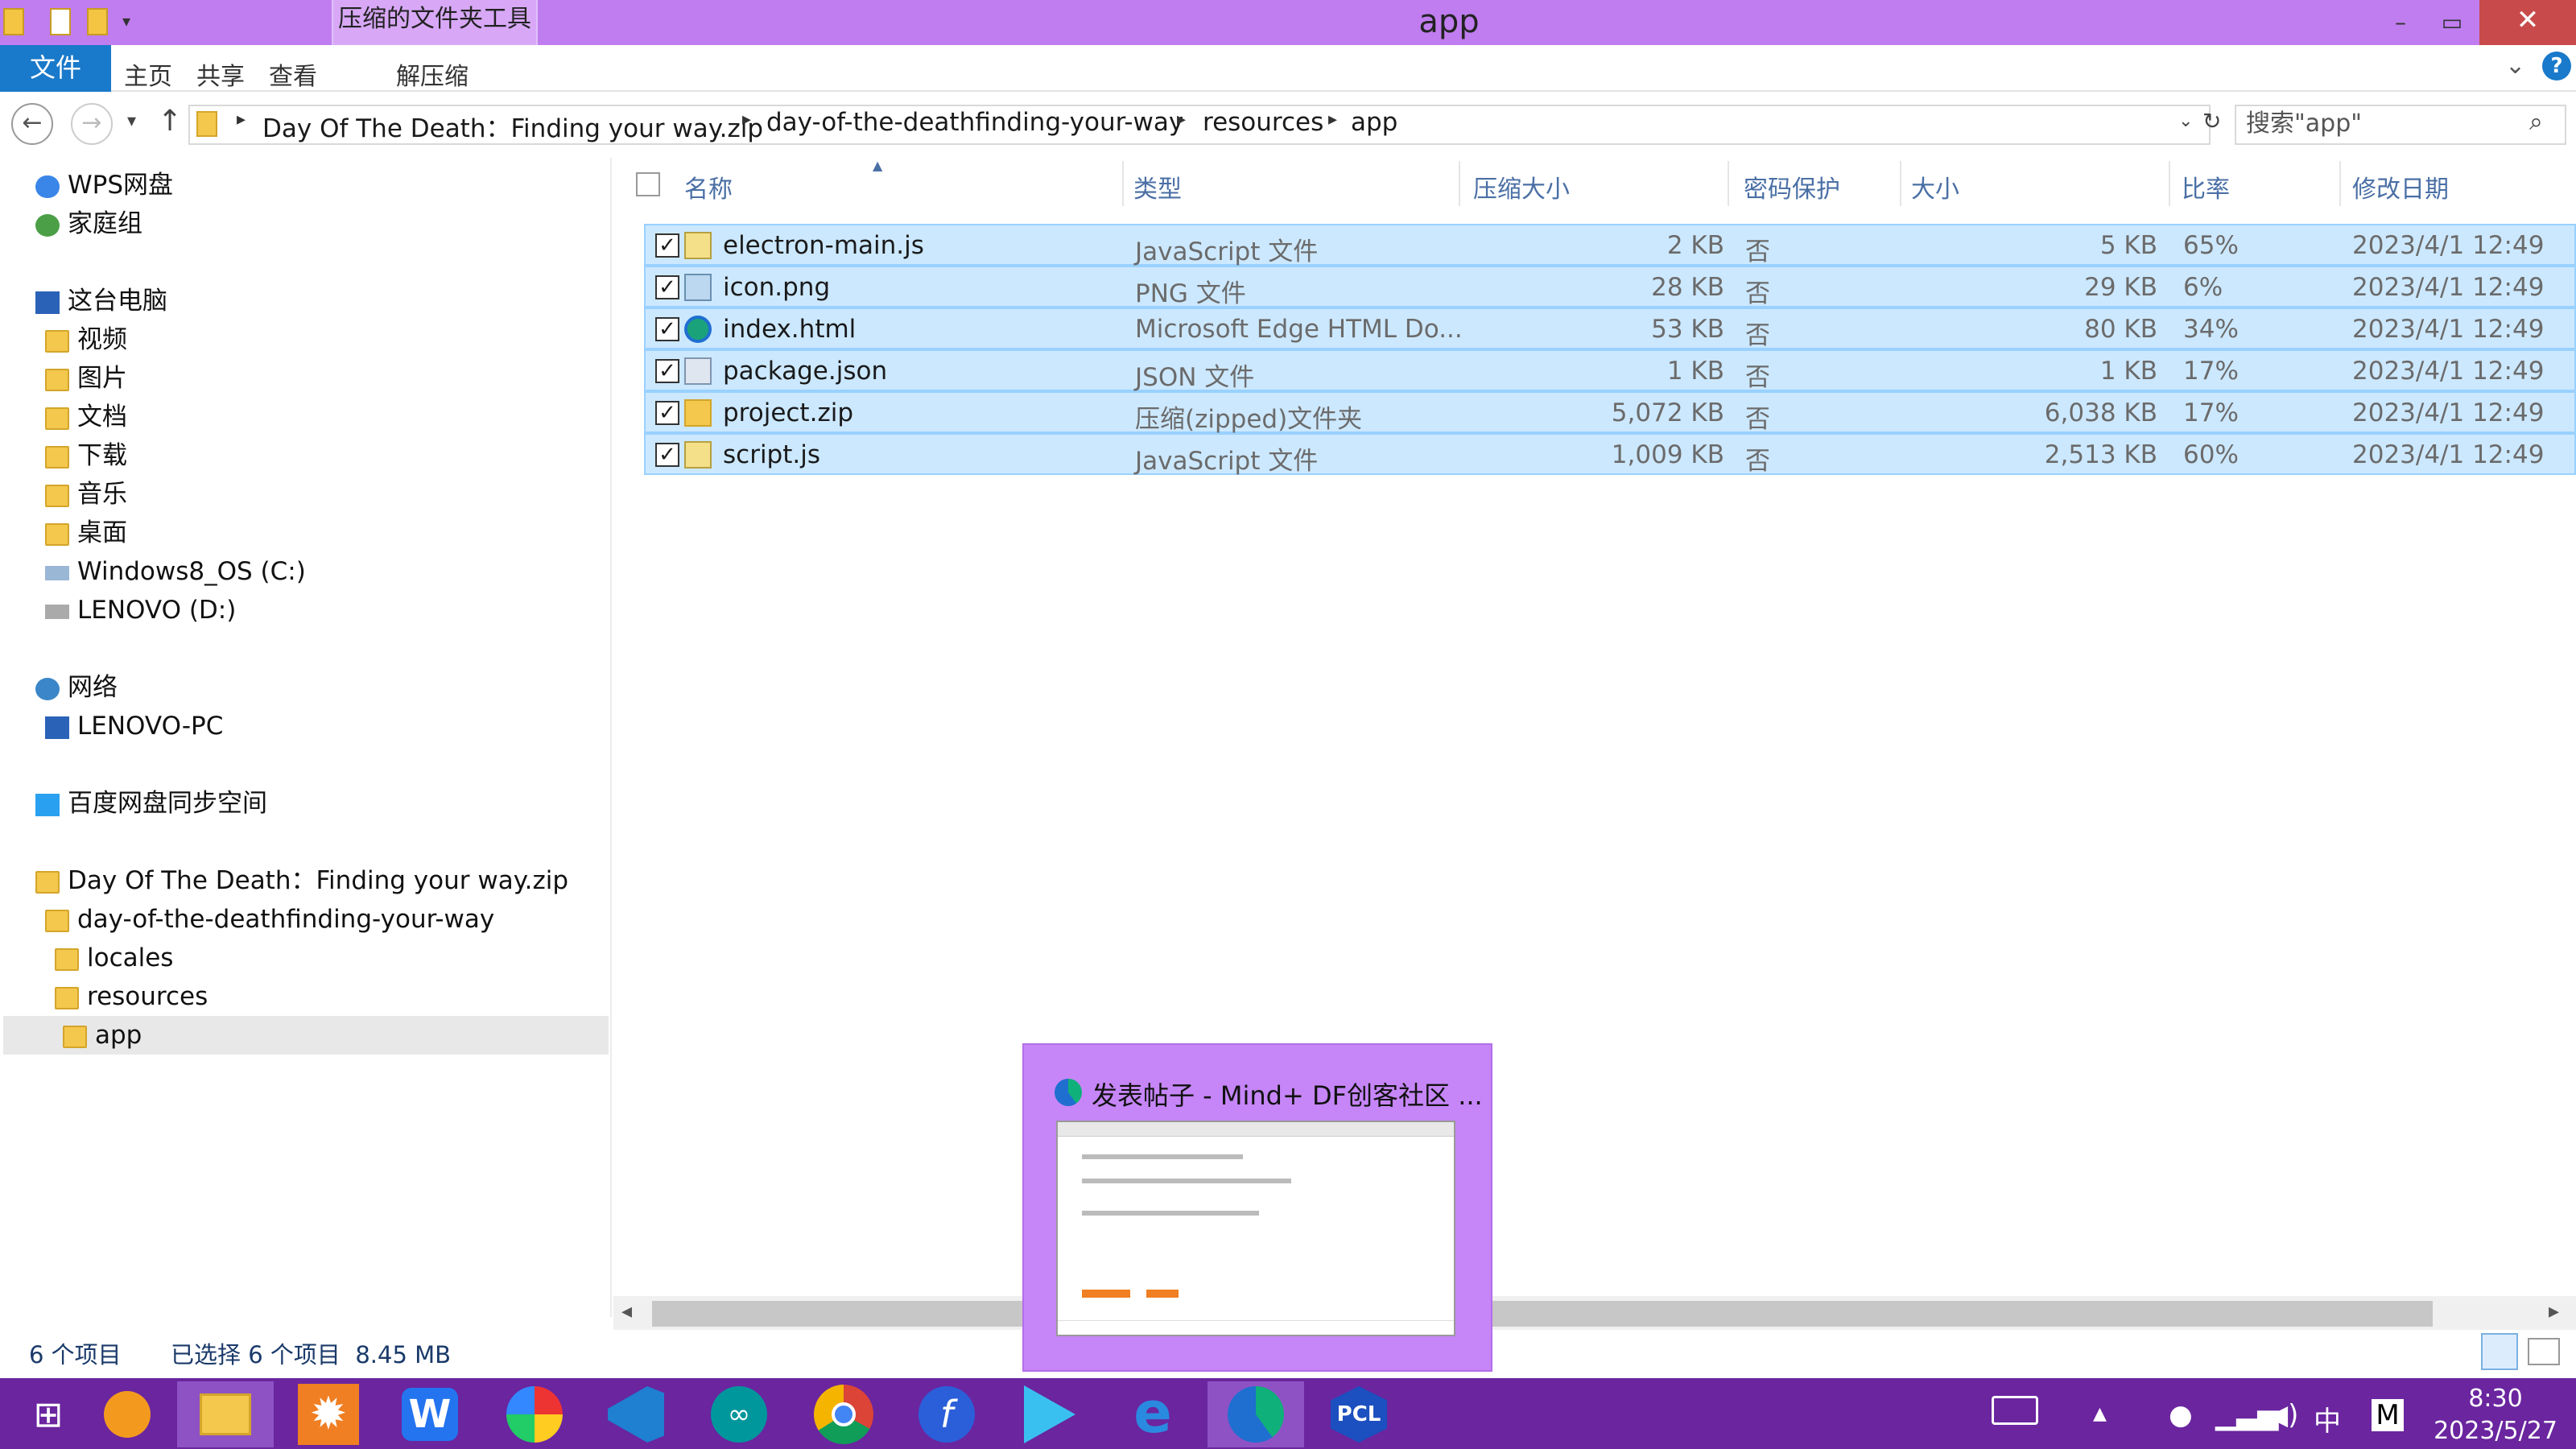 The image size is (2576, 1449). What do you see at coordinates (127, 1414) in the screenshot?
I see `taskbar-scratch-icon` at bounding box center [127, 1414].